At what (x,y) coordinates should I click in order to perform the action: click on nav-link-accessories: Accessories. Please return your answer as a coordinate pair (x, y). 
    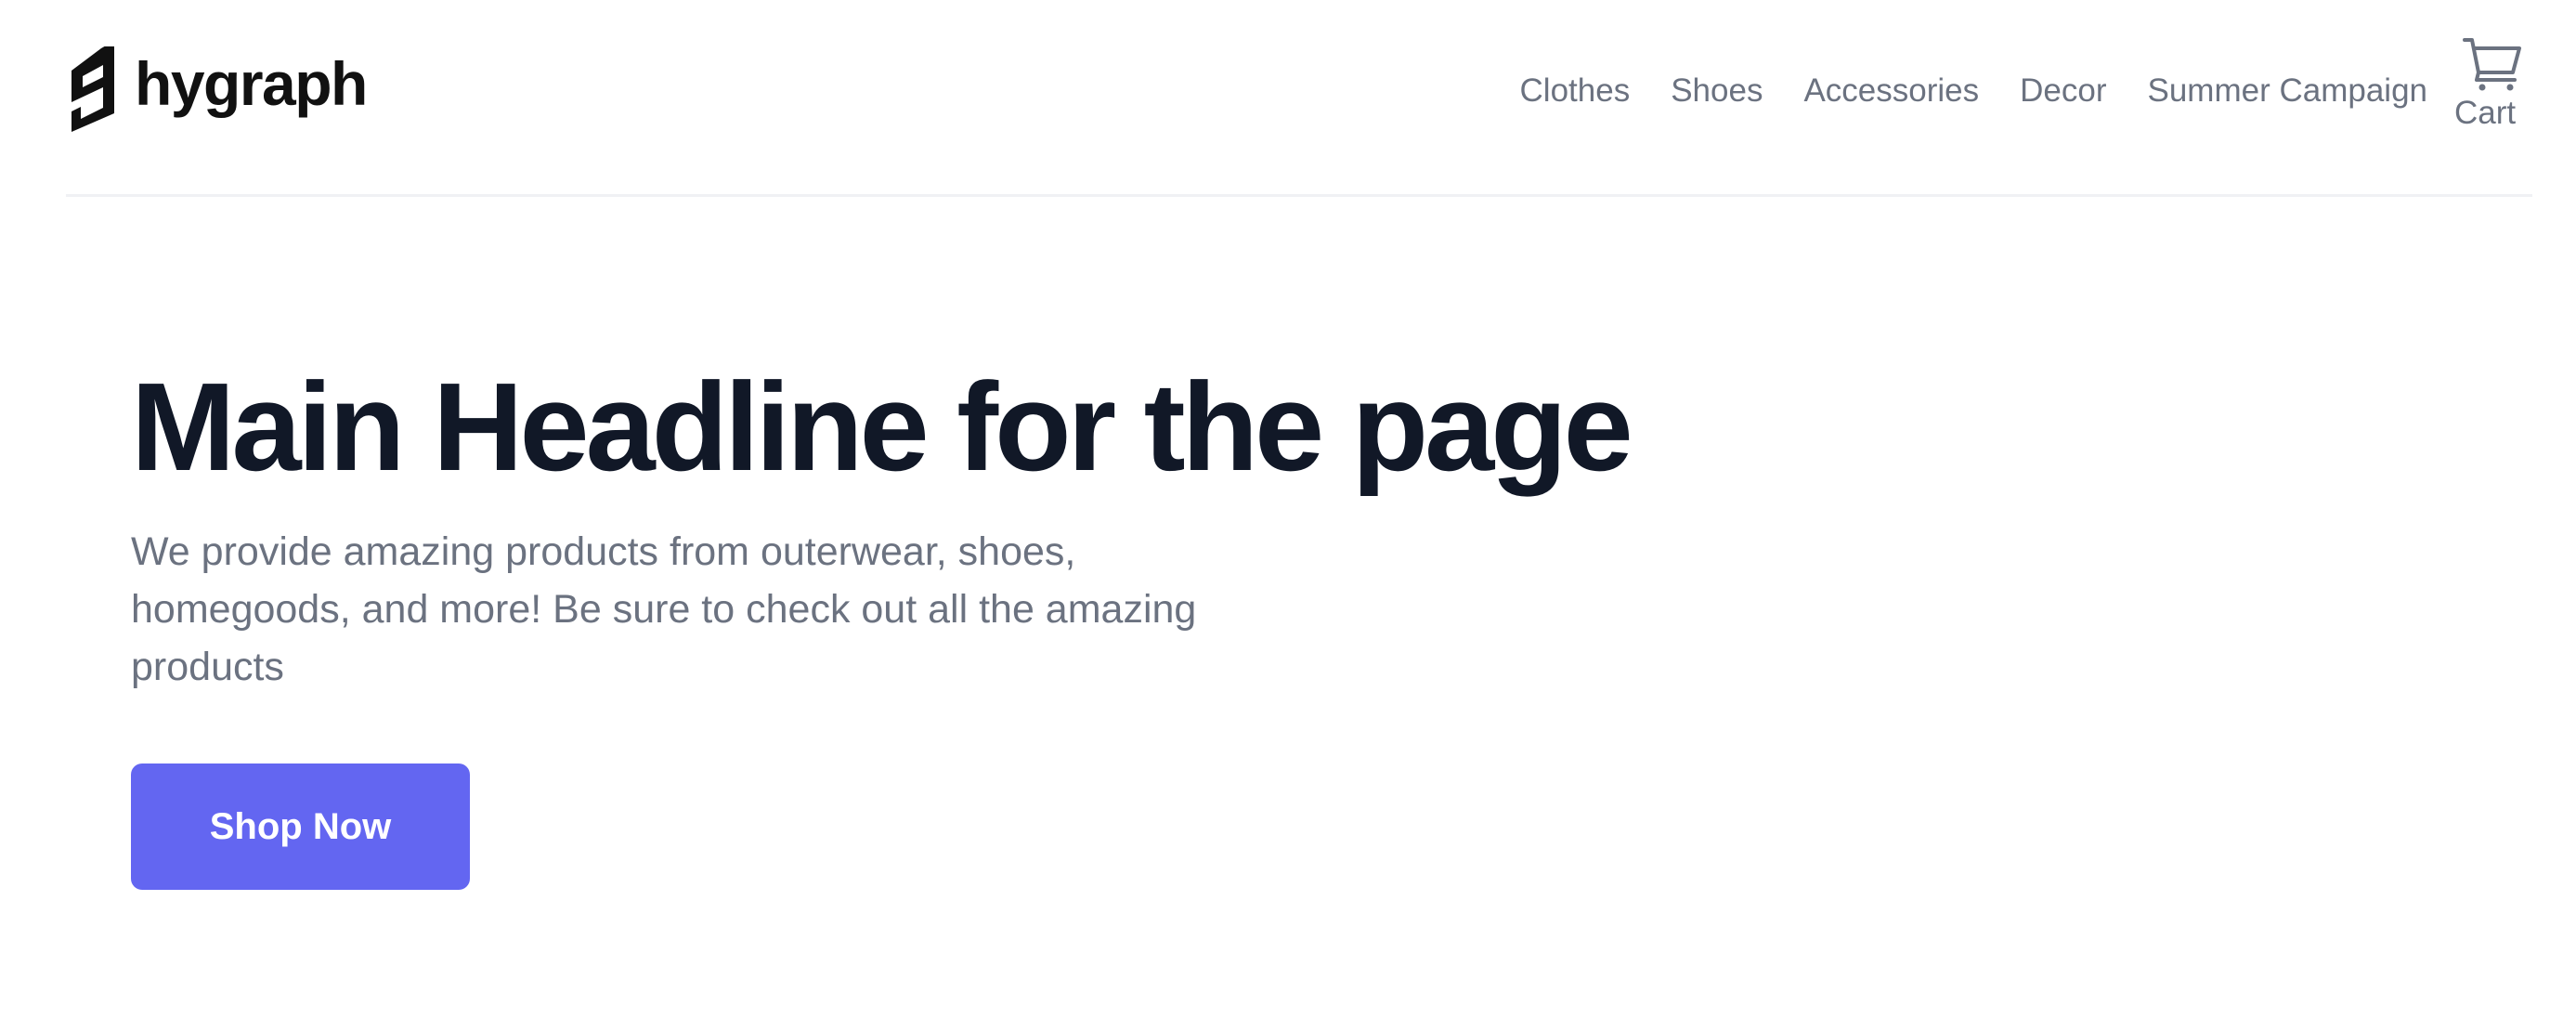
    Looking at the image, I should click on (1891, 91).